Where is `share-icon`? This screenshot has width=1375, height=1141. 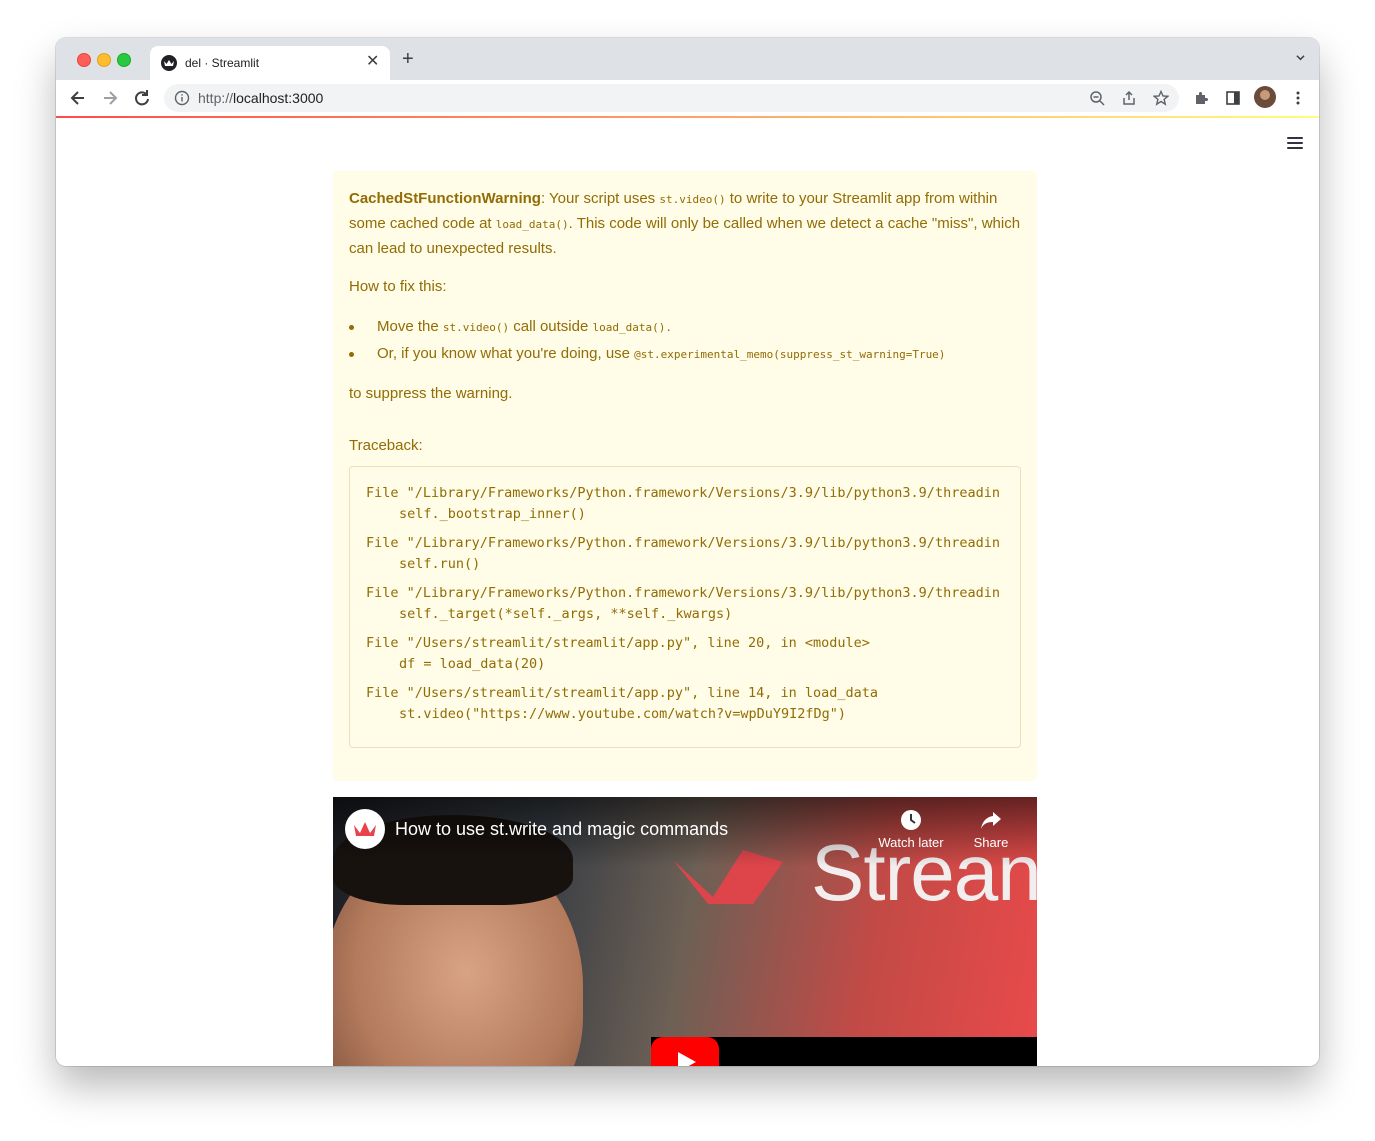
share-icon is located at coordinates (1129, 98).